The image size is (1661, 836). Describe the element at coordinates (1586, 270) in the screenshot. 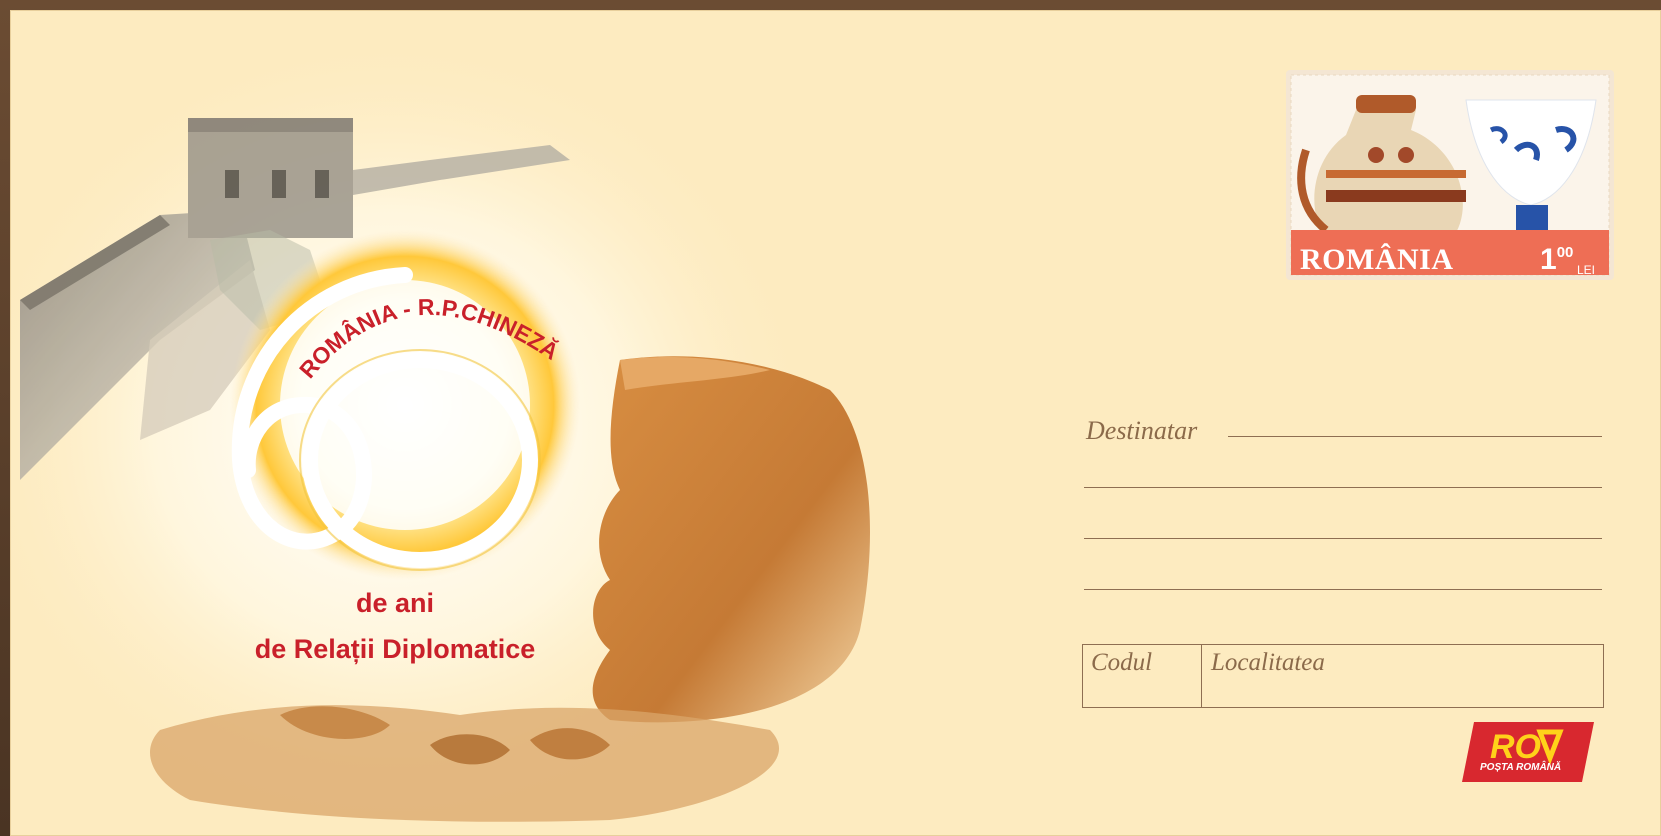

I see `stamp-currency: LEI` at that location.